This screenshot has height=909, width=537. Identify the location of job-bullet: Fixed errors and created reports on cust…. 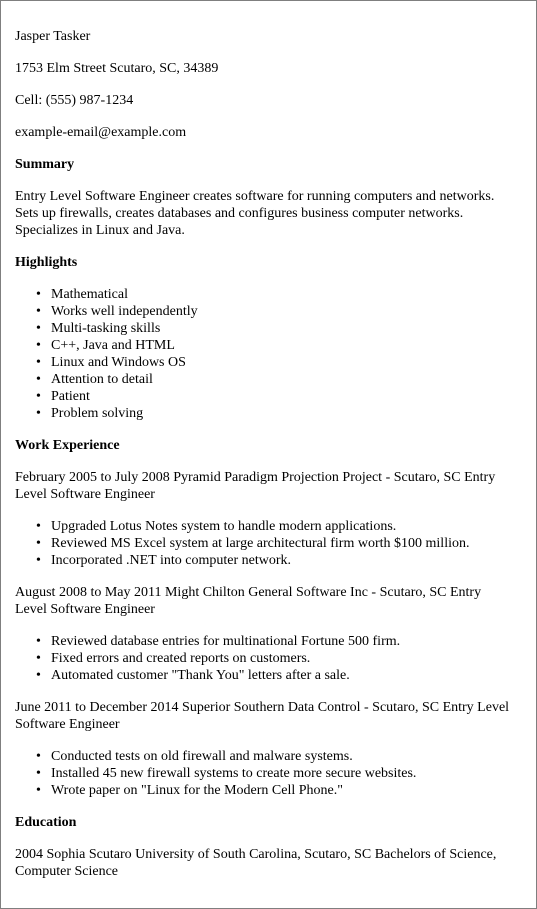
(278, 658).